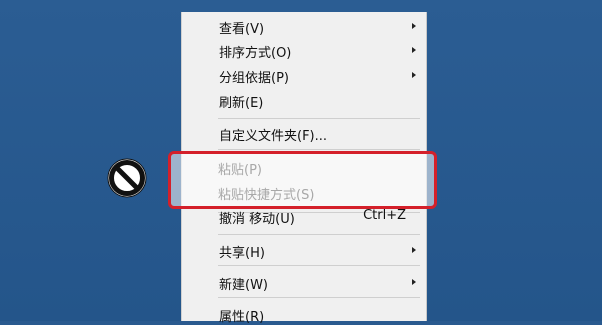  I want to click on menu-item-paste-shortcut: 粘贴快捷方式(S), so click(304, 192).